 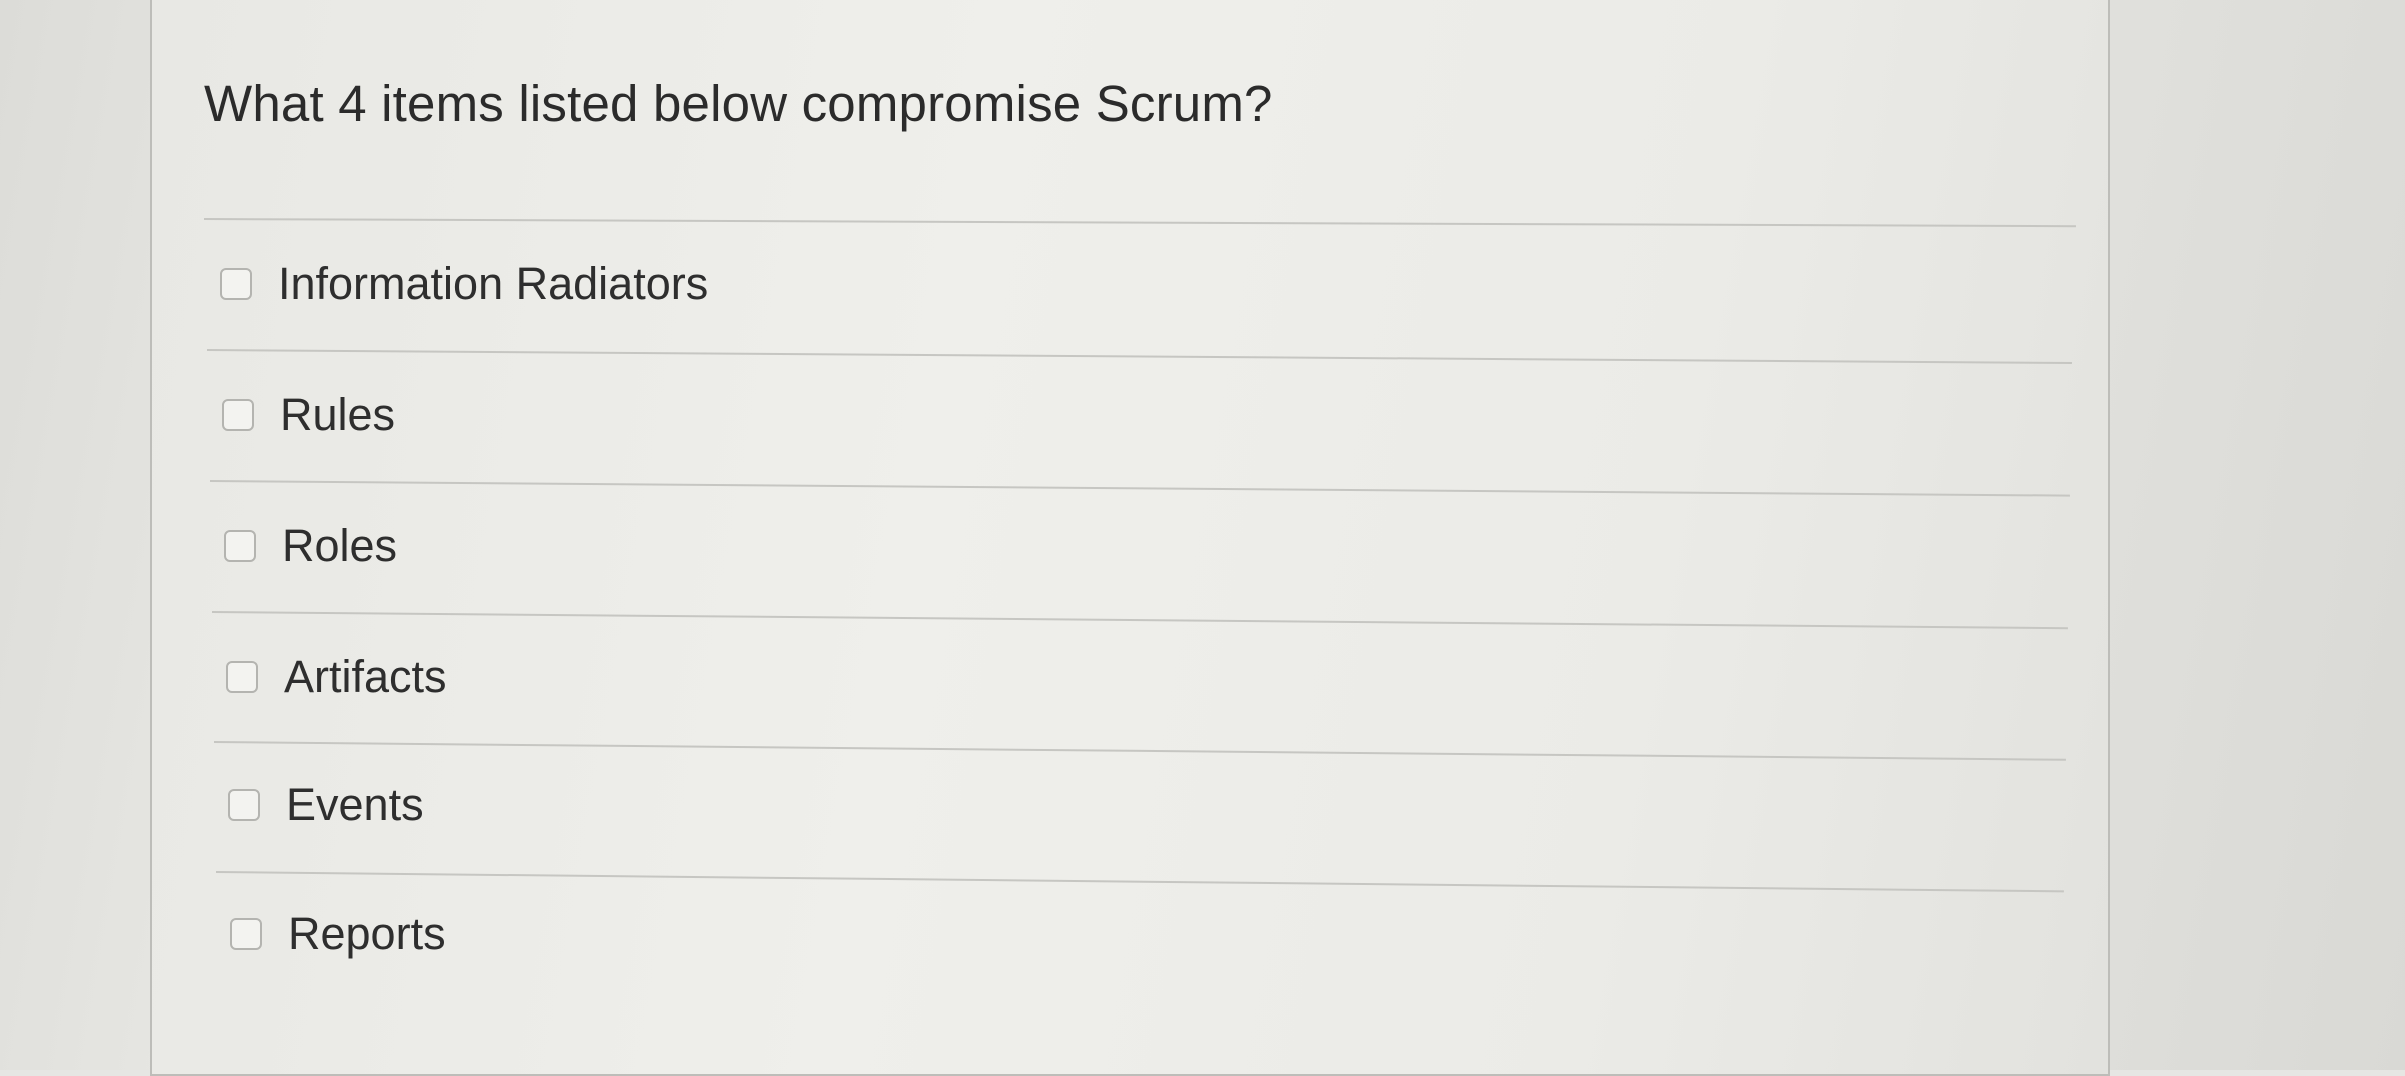 I want to click on answer-option-artifacts: Artifacts, so click(x=336, y=677).